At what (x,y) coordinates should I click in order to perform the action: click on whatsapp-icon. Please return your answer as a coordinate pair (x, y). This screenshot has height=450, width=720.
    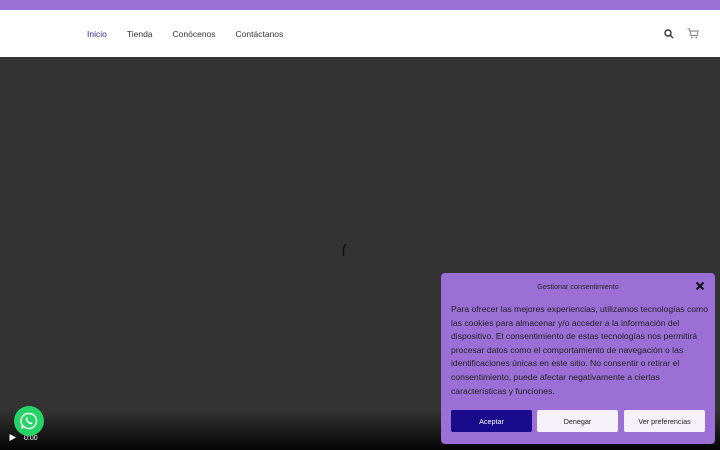
    Looking at the image, I should click on (29, 421).